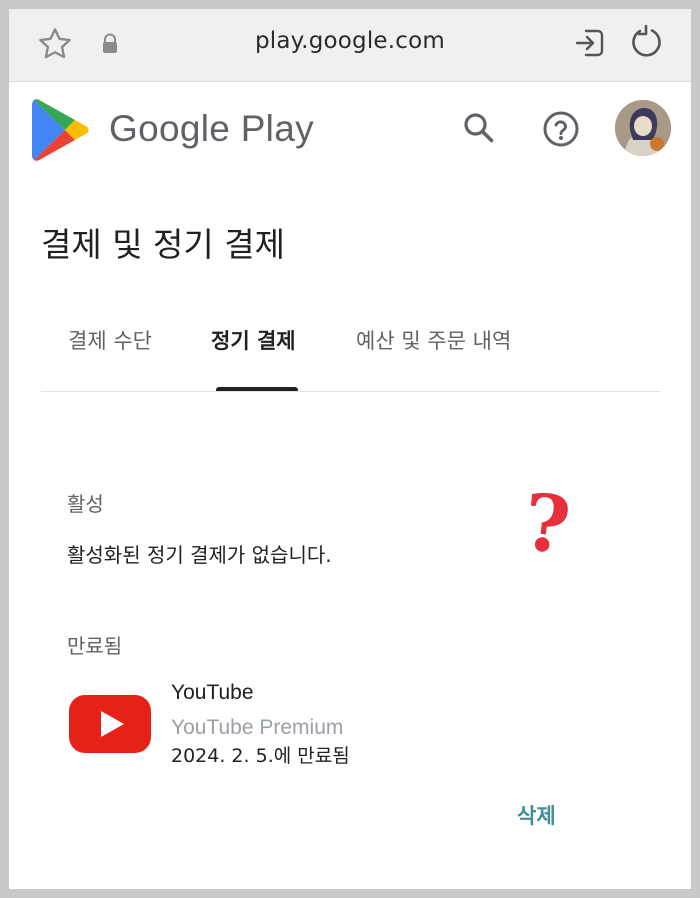  What do you see at coordinates (253, 340) in the screenshot?
I see `tab-subscriptions: 정기 결제` at bounding box center [253, 340].